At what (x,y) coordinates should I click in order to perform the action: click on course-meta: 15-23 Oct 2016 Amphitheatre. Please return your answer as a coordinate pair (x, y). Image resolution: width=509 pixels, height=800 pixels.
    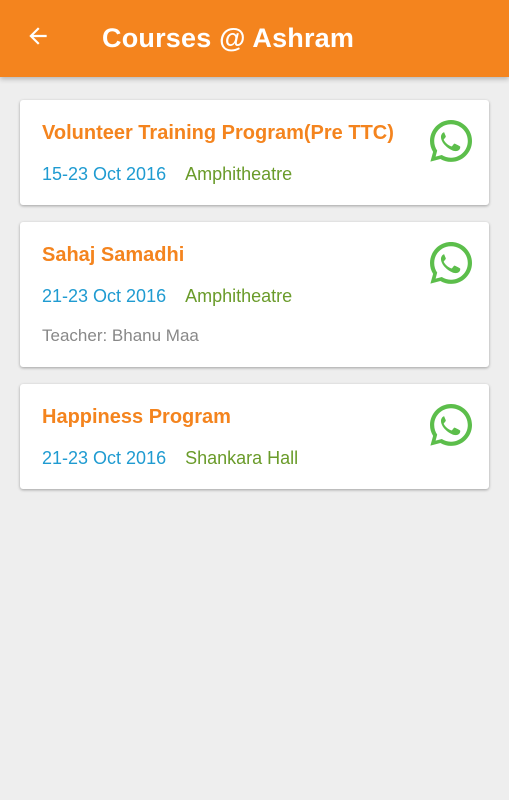
    Looking at the image, I should click on (220, 174).